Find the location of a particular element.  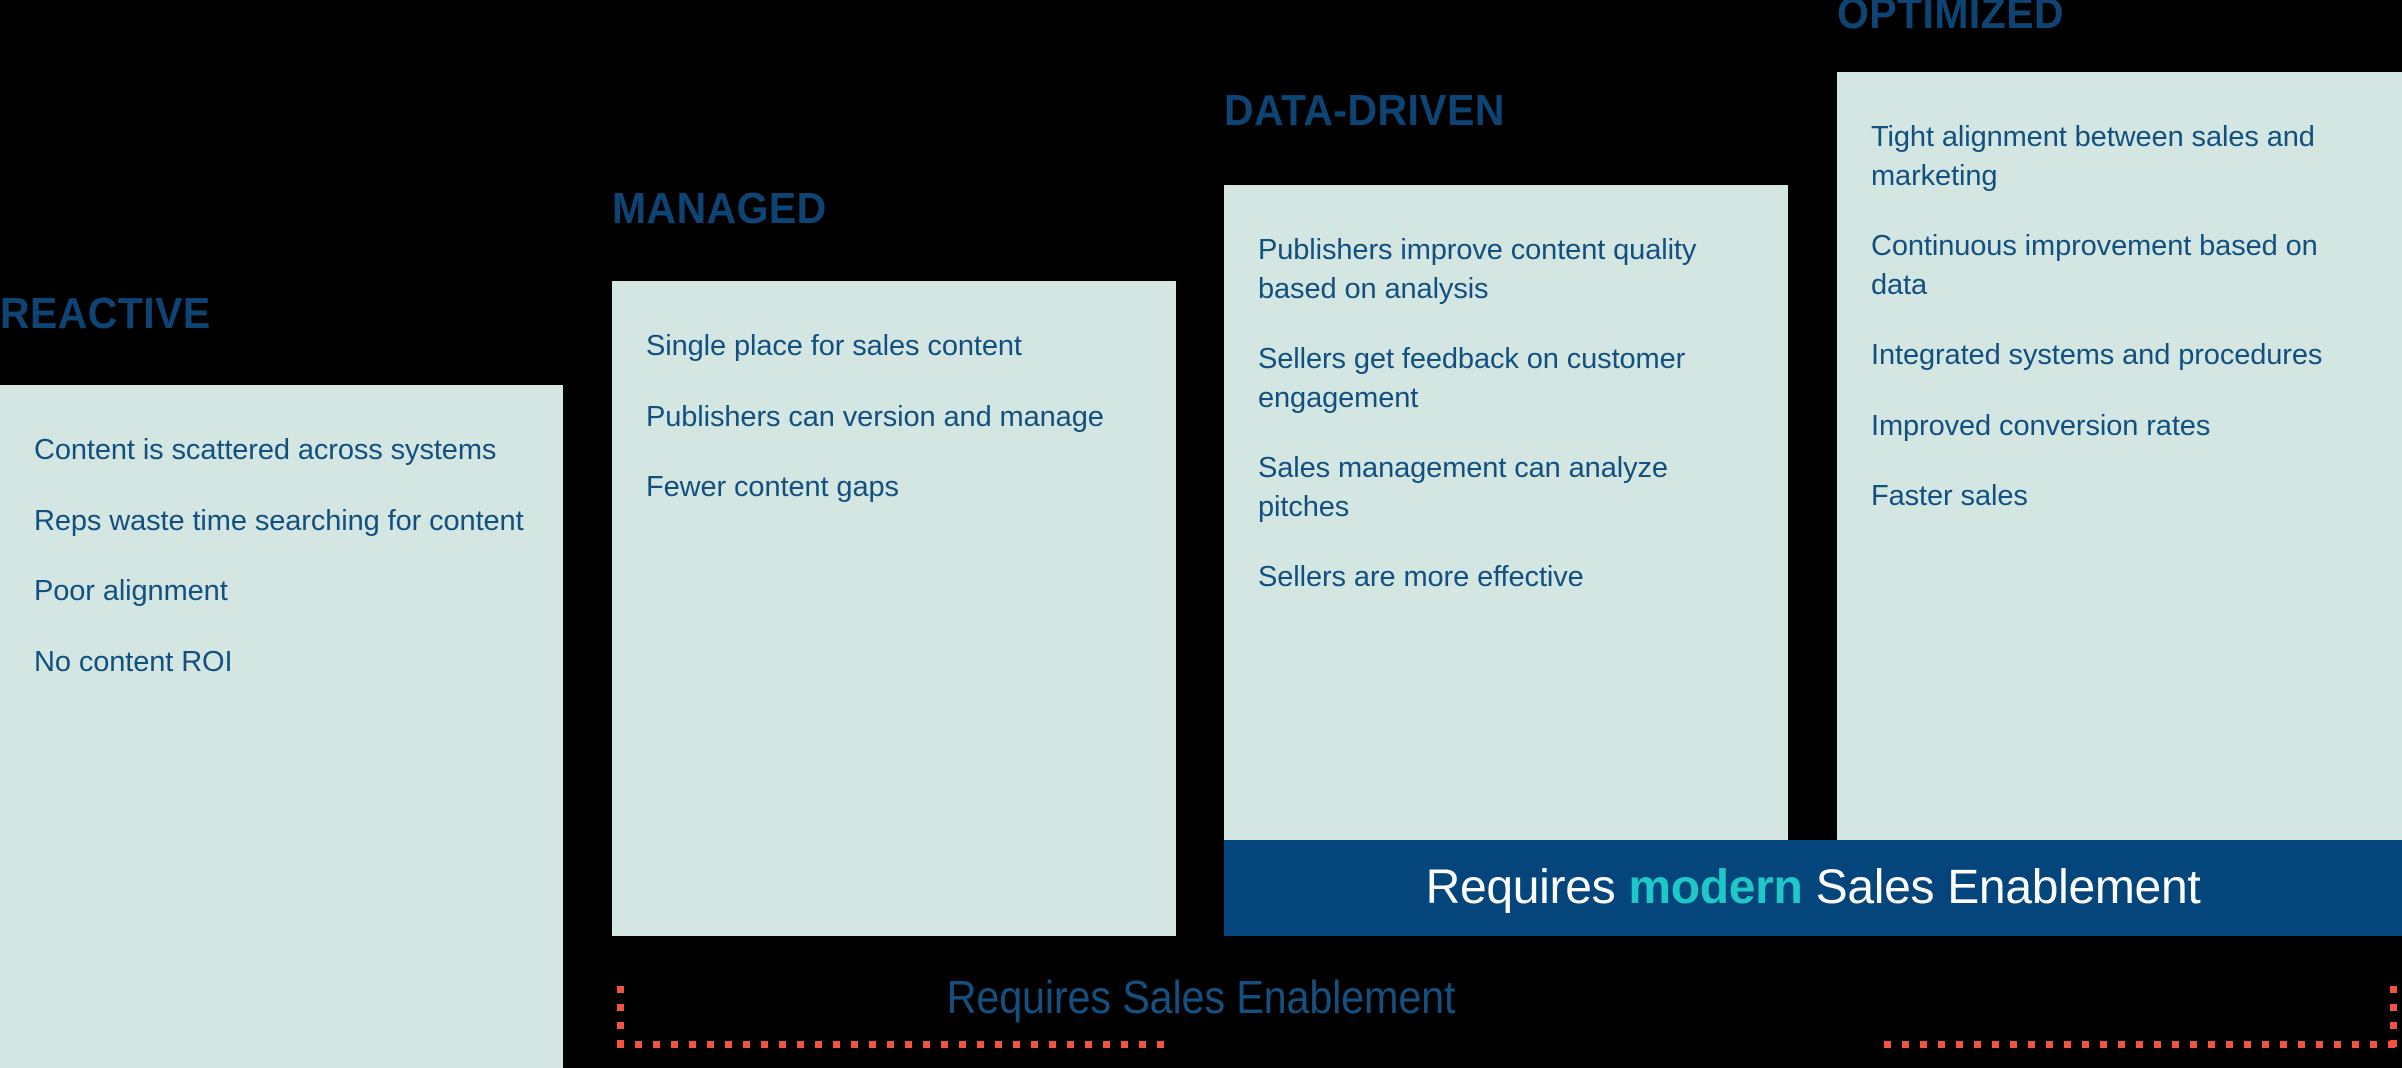

modern-banner-accent: modern is located at coordinates (1715, 887).